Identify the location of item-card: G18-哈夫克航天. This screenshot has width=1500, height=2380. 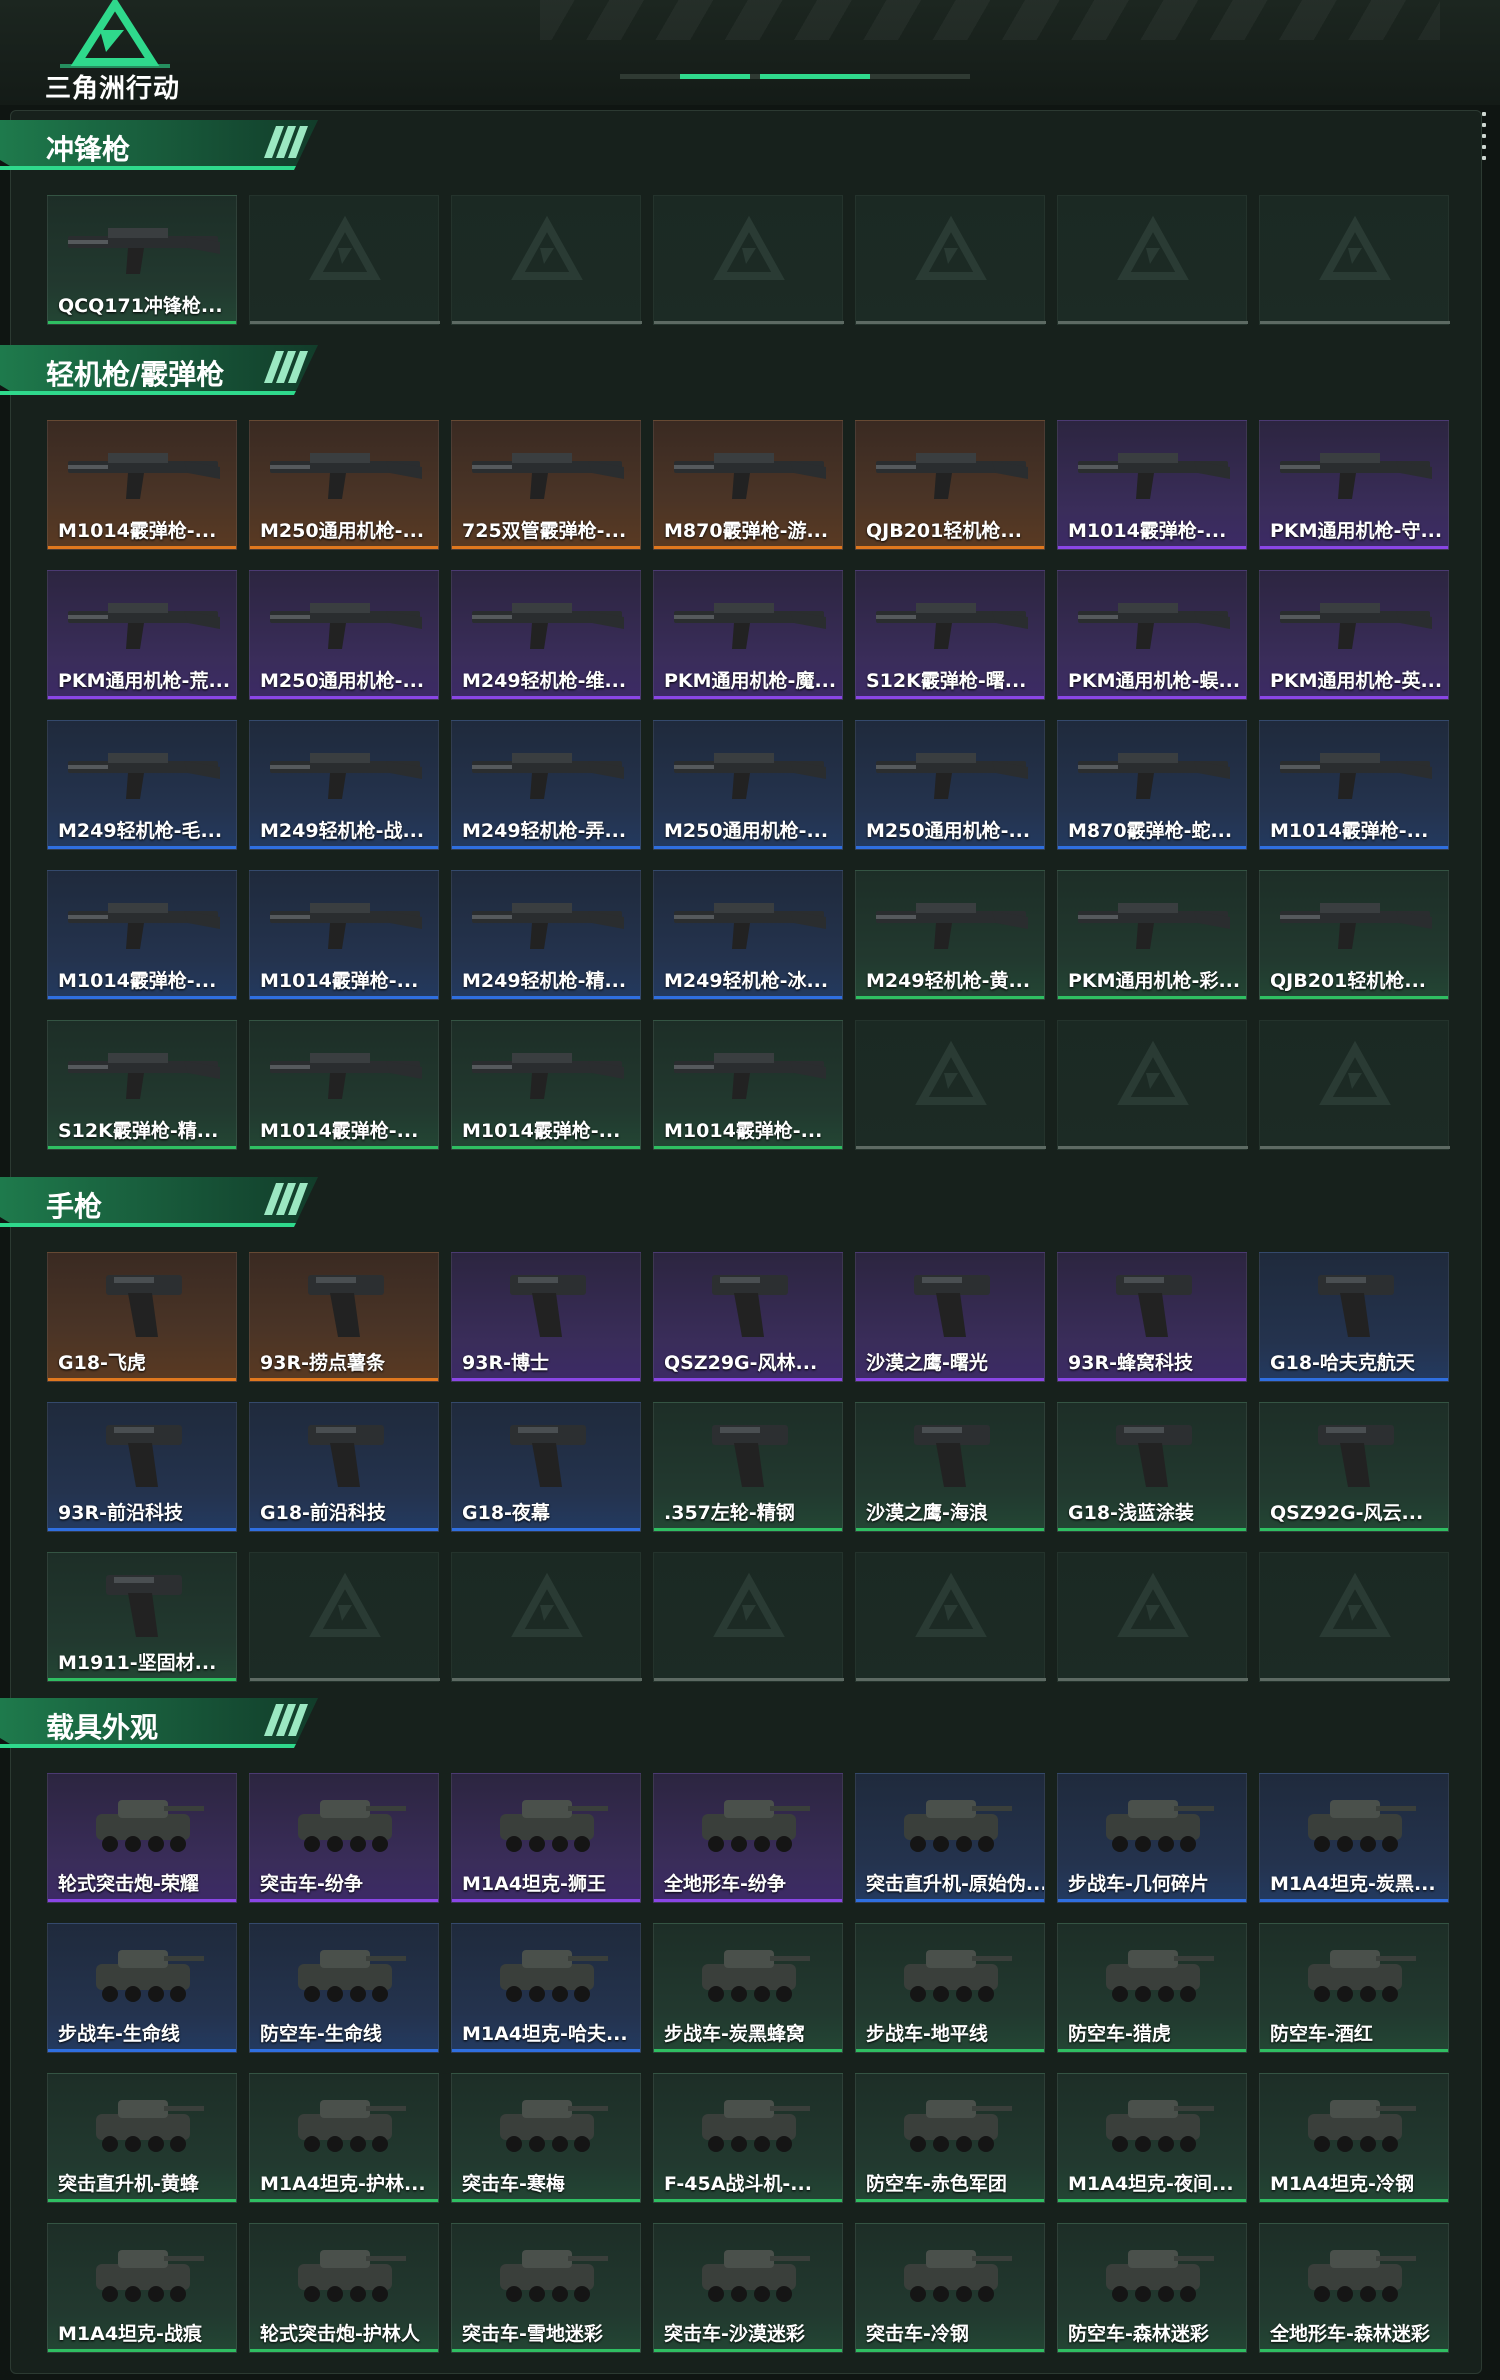
(1354, 1317).